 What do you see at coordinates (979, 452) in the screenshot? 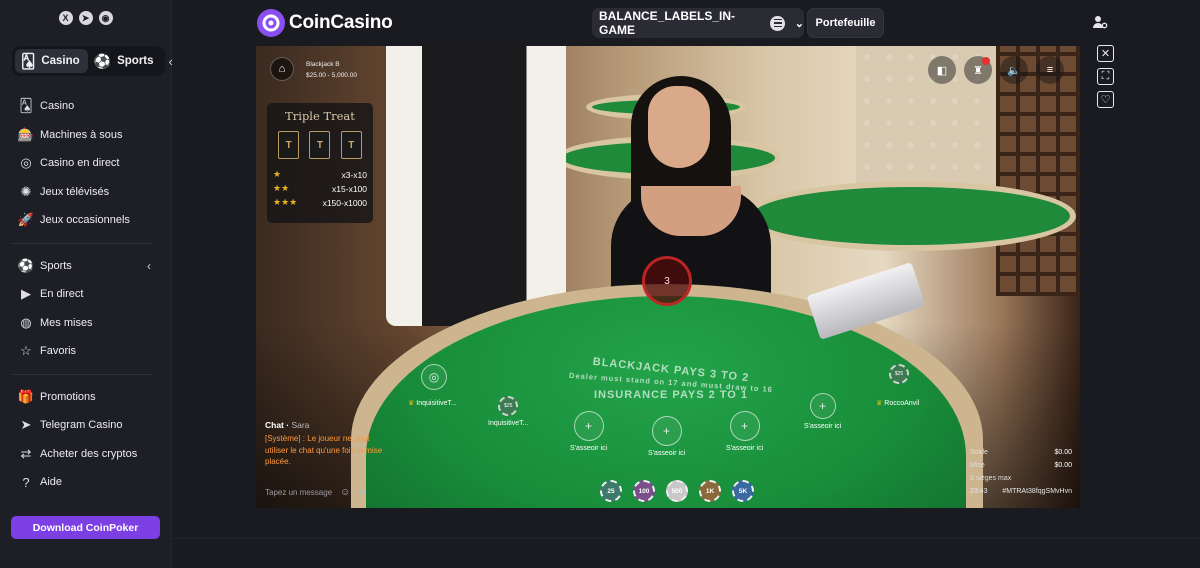
I see `balance-label: Solde` at bounding box center [979, 452].